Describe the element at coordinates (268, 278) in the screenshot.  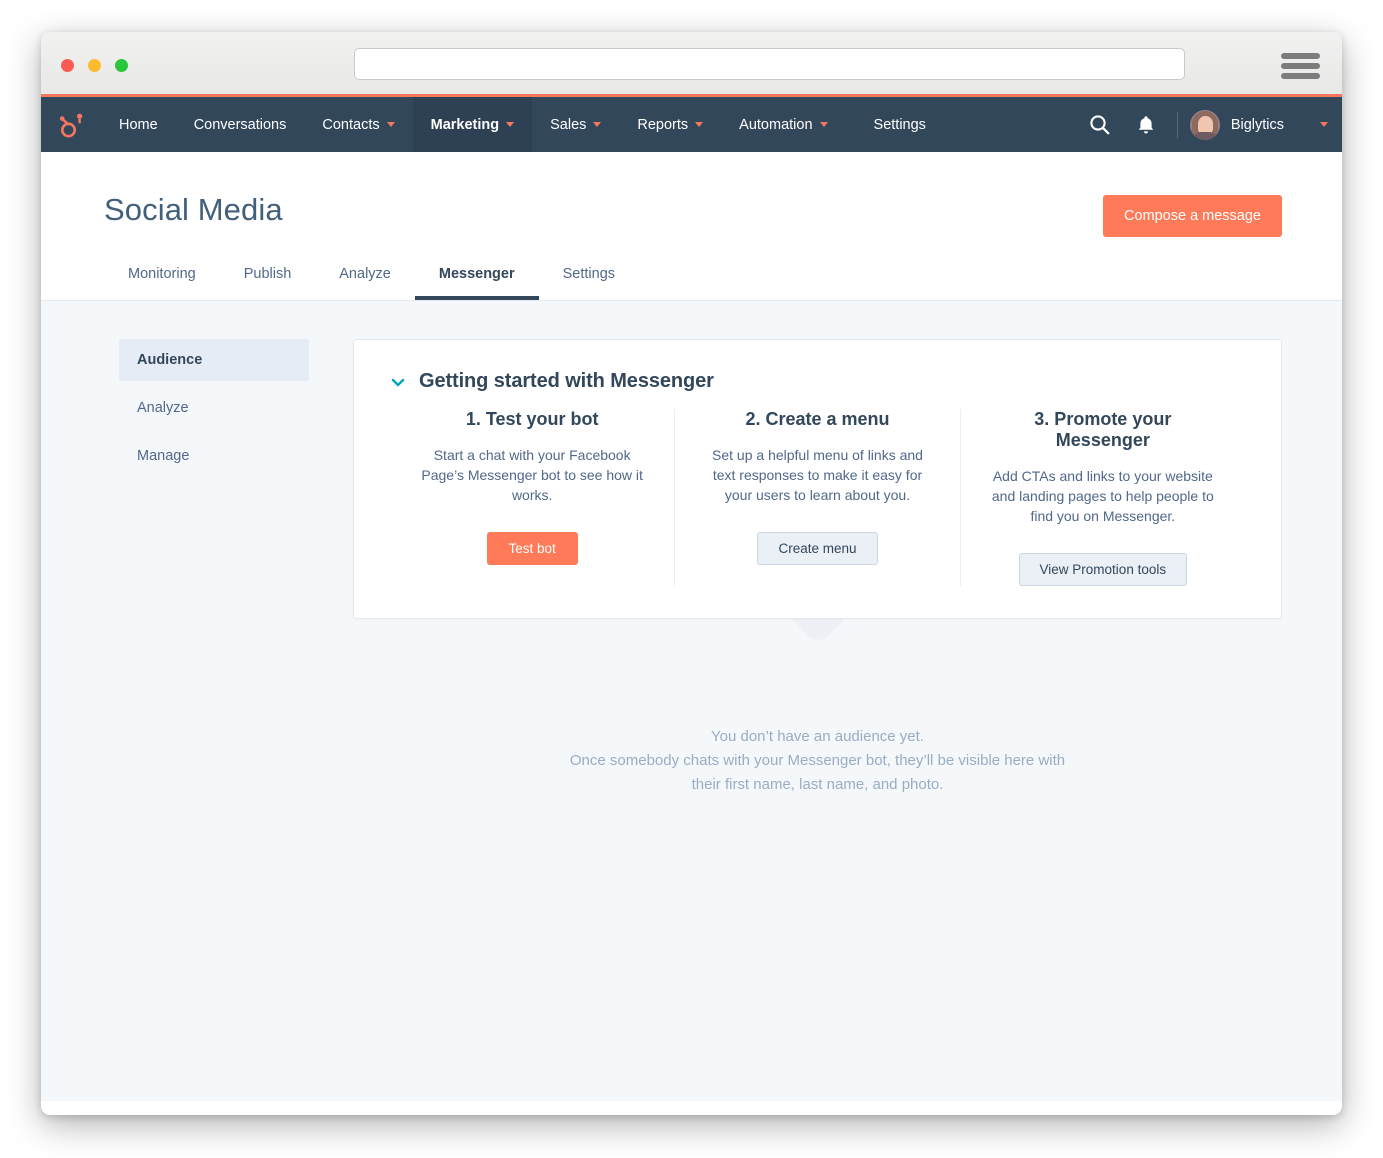
I see `tab-publish: Publish` at that location.